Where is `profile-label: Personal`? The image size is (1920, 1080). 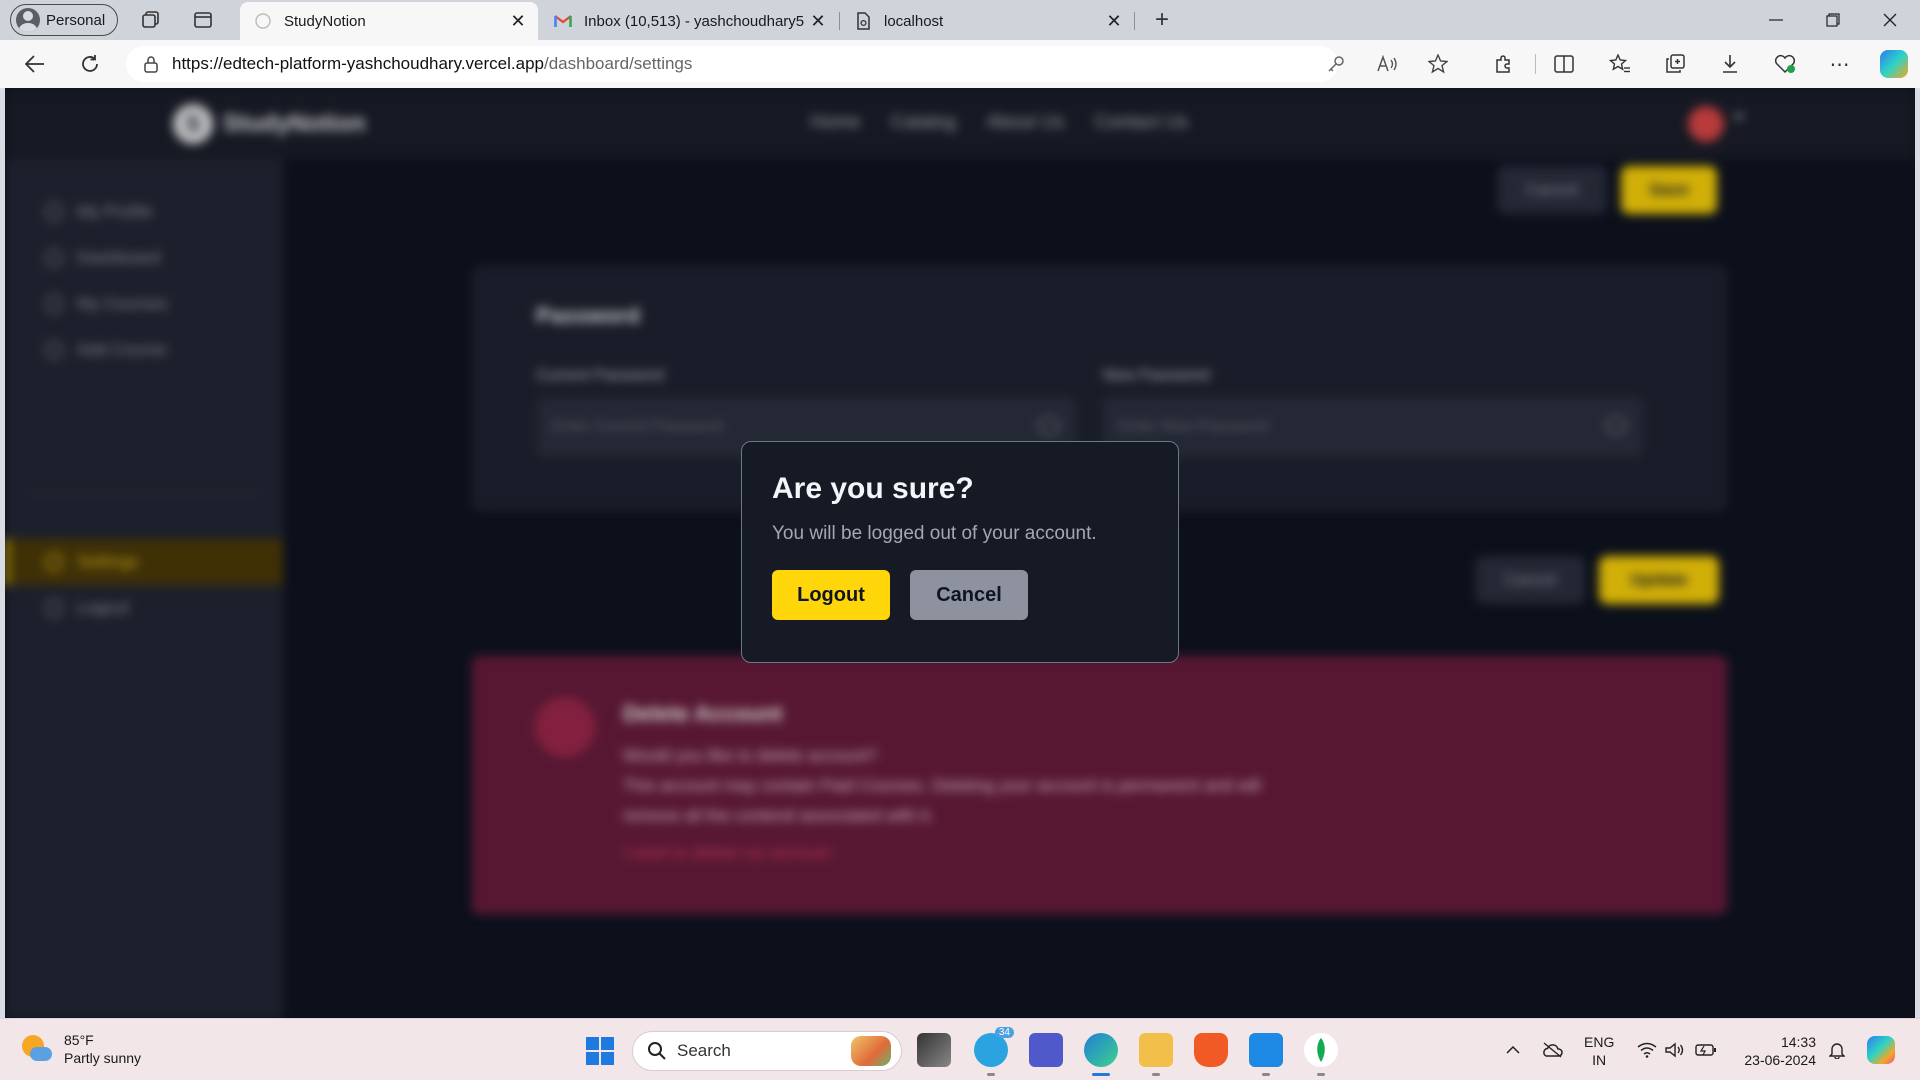
profile-label: Personal is located at coordinates (76, 20).